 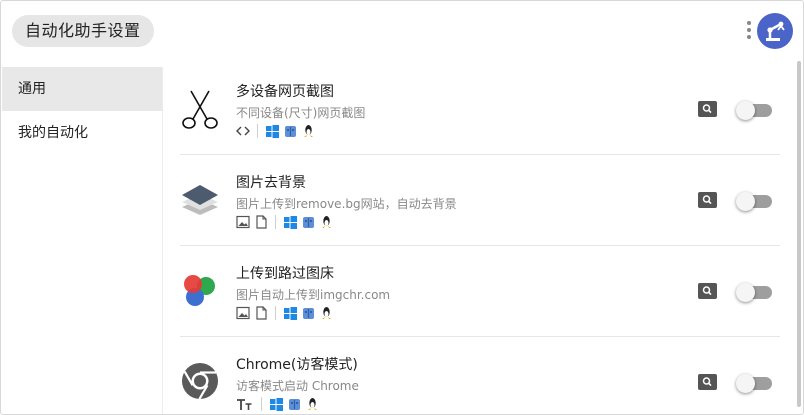 I want to click on chrome-icon, so click(x=200, y=379).